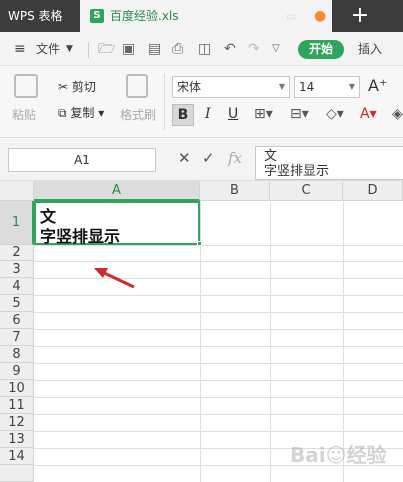 The width and height of the screenshot is (403, 482). I want to click on copy-icon: ⧉, so click(64, 113).